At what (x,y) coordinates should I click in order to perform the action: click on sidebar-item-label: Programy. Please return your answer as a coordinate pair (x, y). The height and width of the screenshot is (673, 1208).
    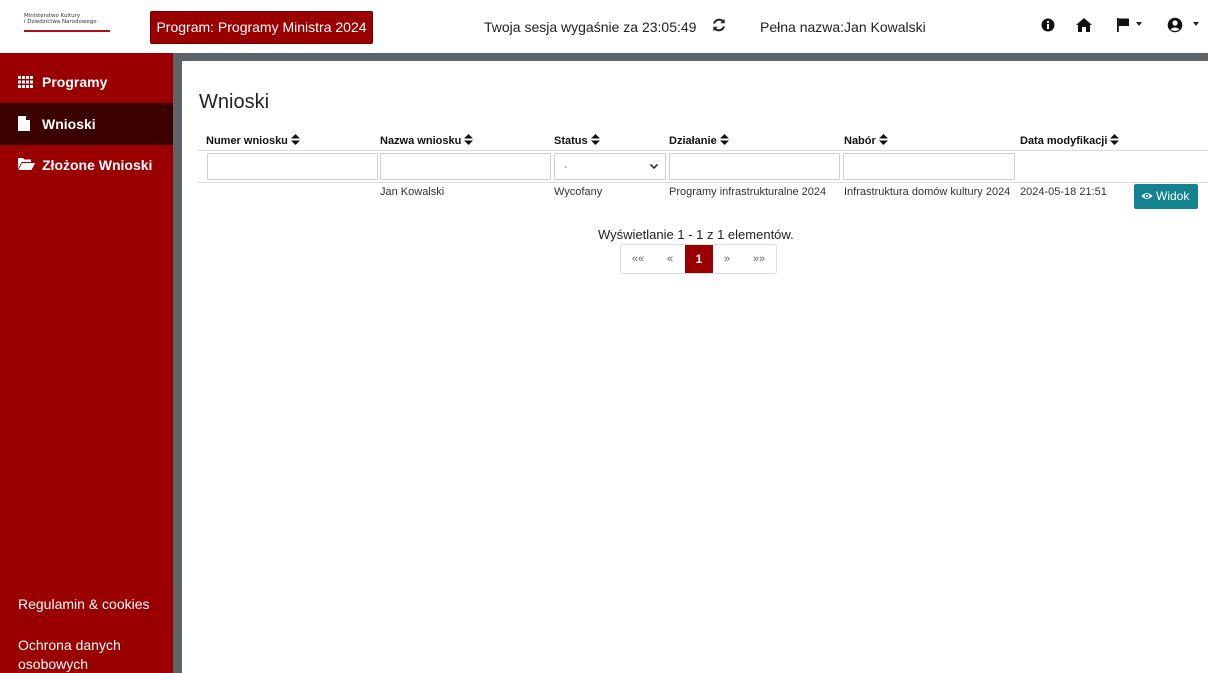
    Looking at the image, I should click on (75, 82).